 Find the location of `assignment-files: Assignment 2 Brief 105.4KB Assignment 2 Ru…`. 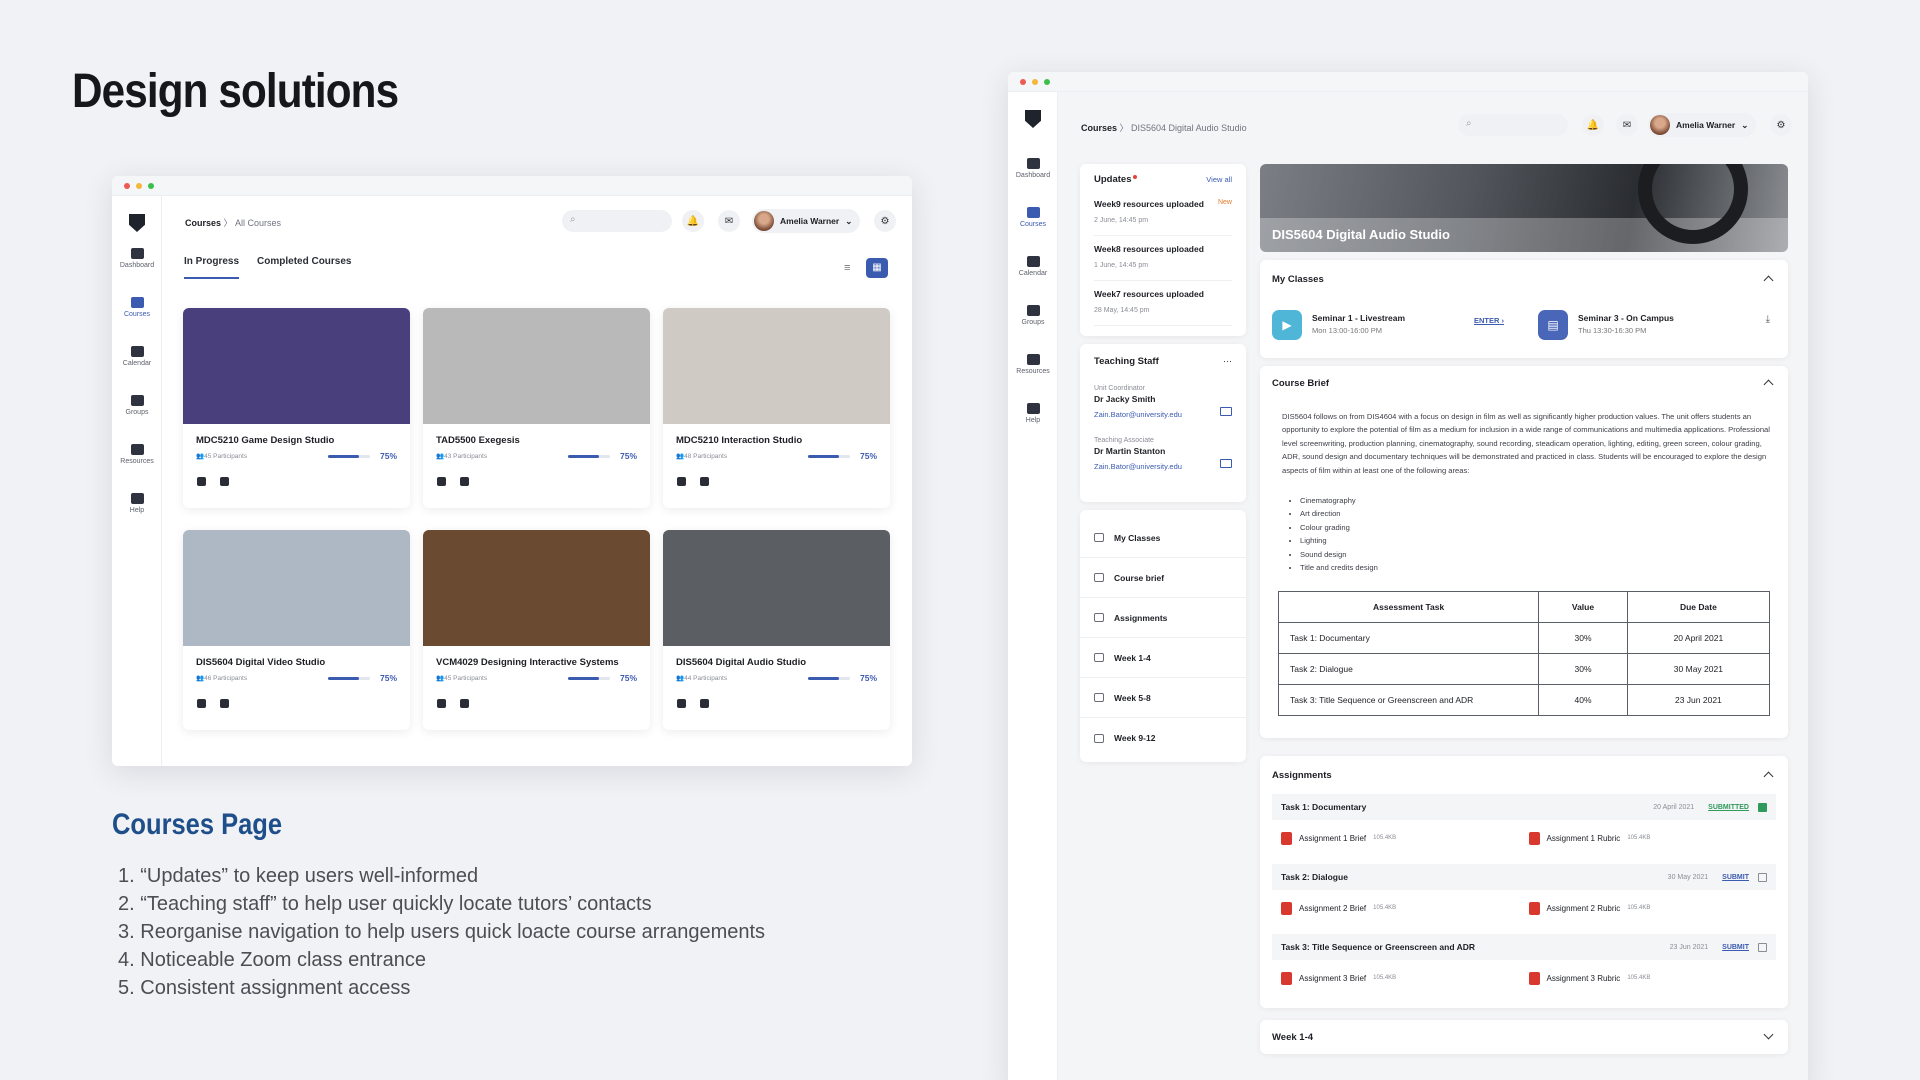

assignment-files: Assignment 2 Brief 105.4KB Assignment 2 Ru… is located at coordinates (1524, 908).